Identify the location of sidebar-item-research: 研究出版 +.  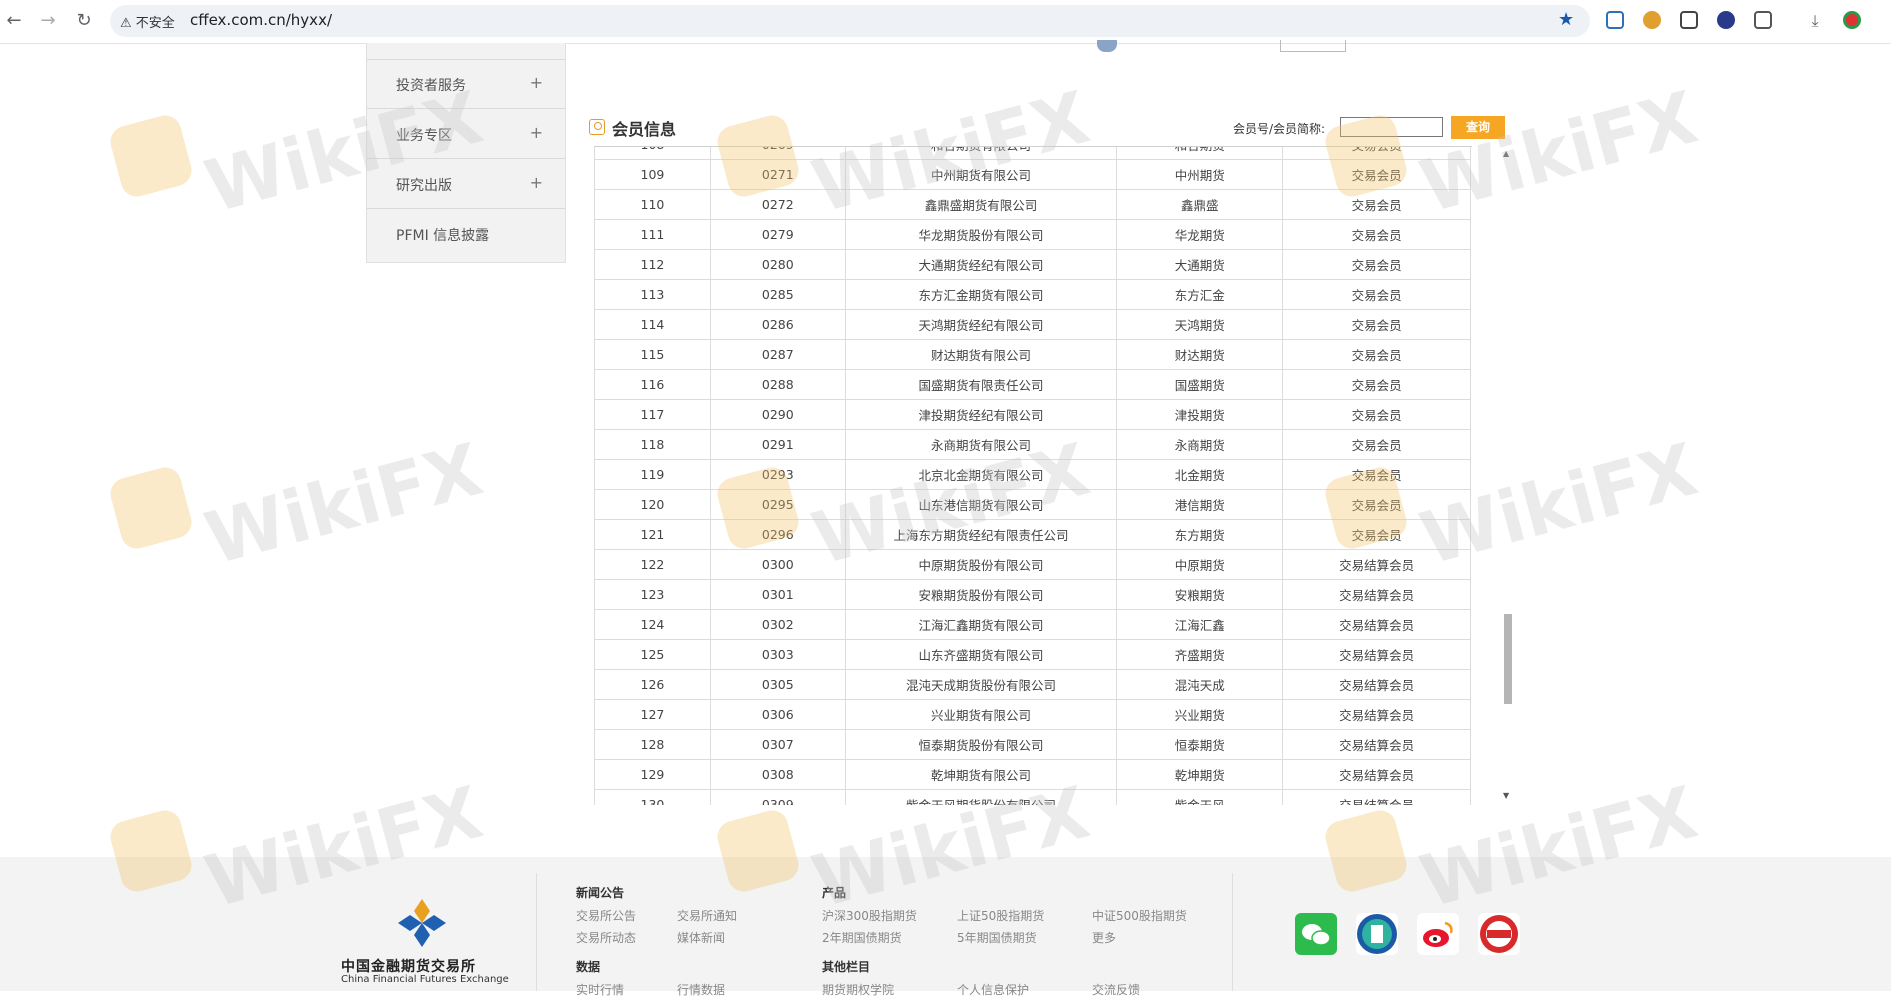
(466, 184).